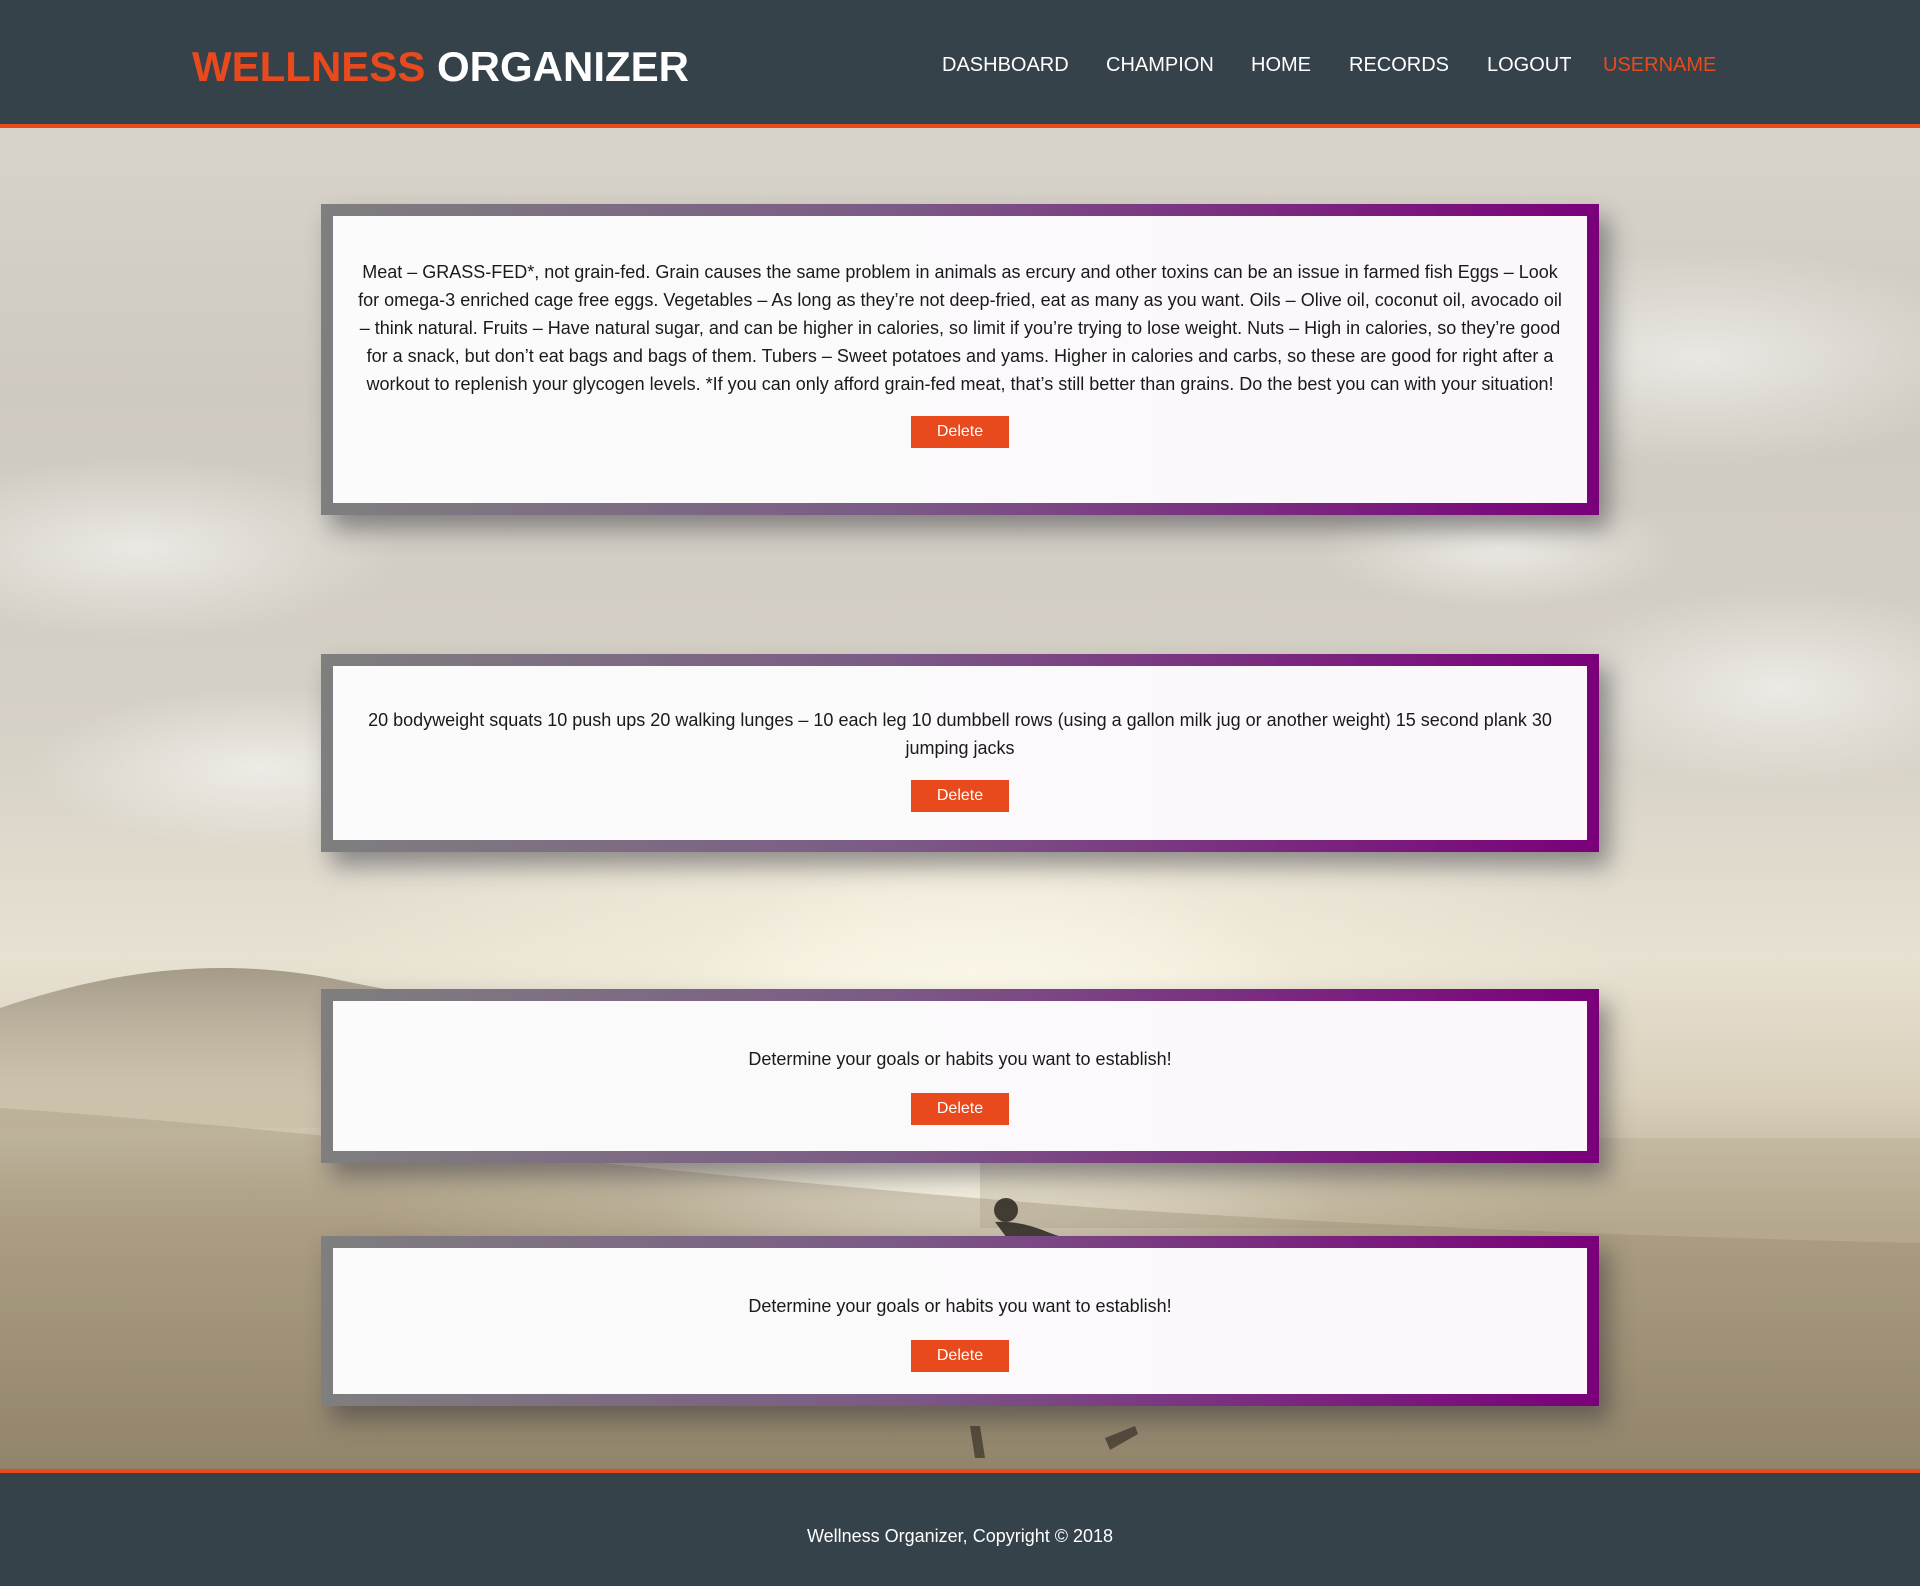  What do you see at coordinates (1399, 65) in the screenshot?
I see `nav-records: RECORDS` at bounding box center [1399, 65].